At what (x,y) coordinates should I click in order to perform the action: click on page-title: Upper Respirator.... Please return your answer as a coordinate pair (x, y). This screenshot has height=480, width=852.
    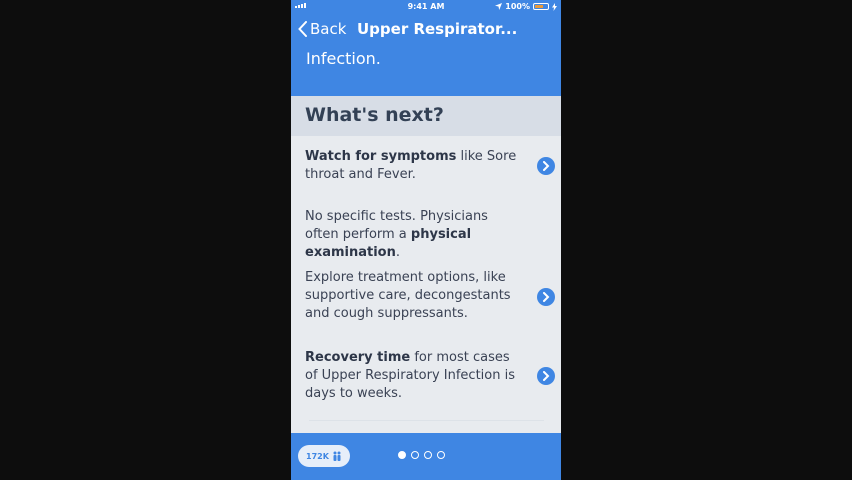
    Looking at the image, I should click on (437, 29).